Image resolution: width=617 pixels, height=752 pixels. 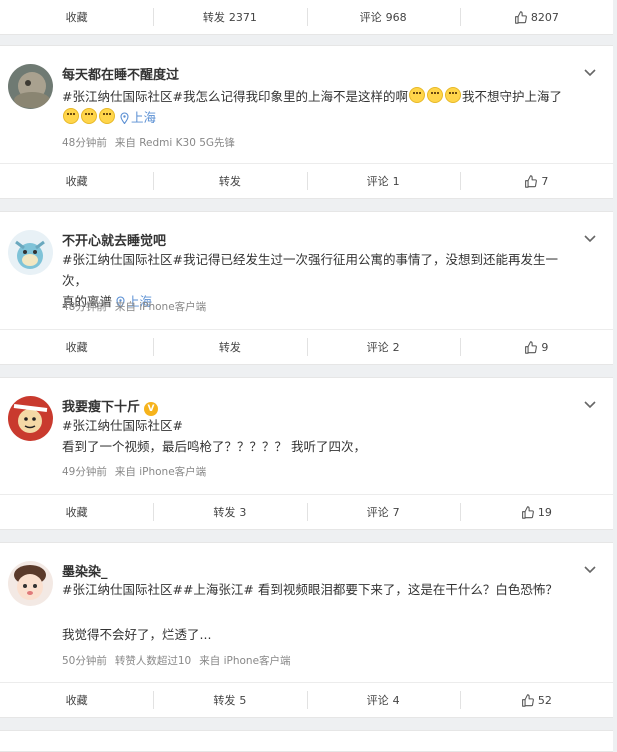 What do you see at coordinates (396, 17) in the screenshot?
I see `comment-count: 968` at bounding box center [396, 17].